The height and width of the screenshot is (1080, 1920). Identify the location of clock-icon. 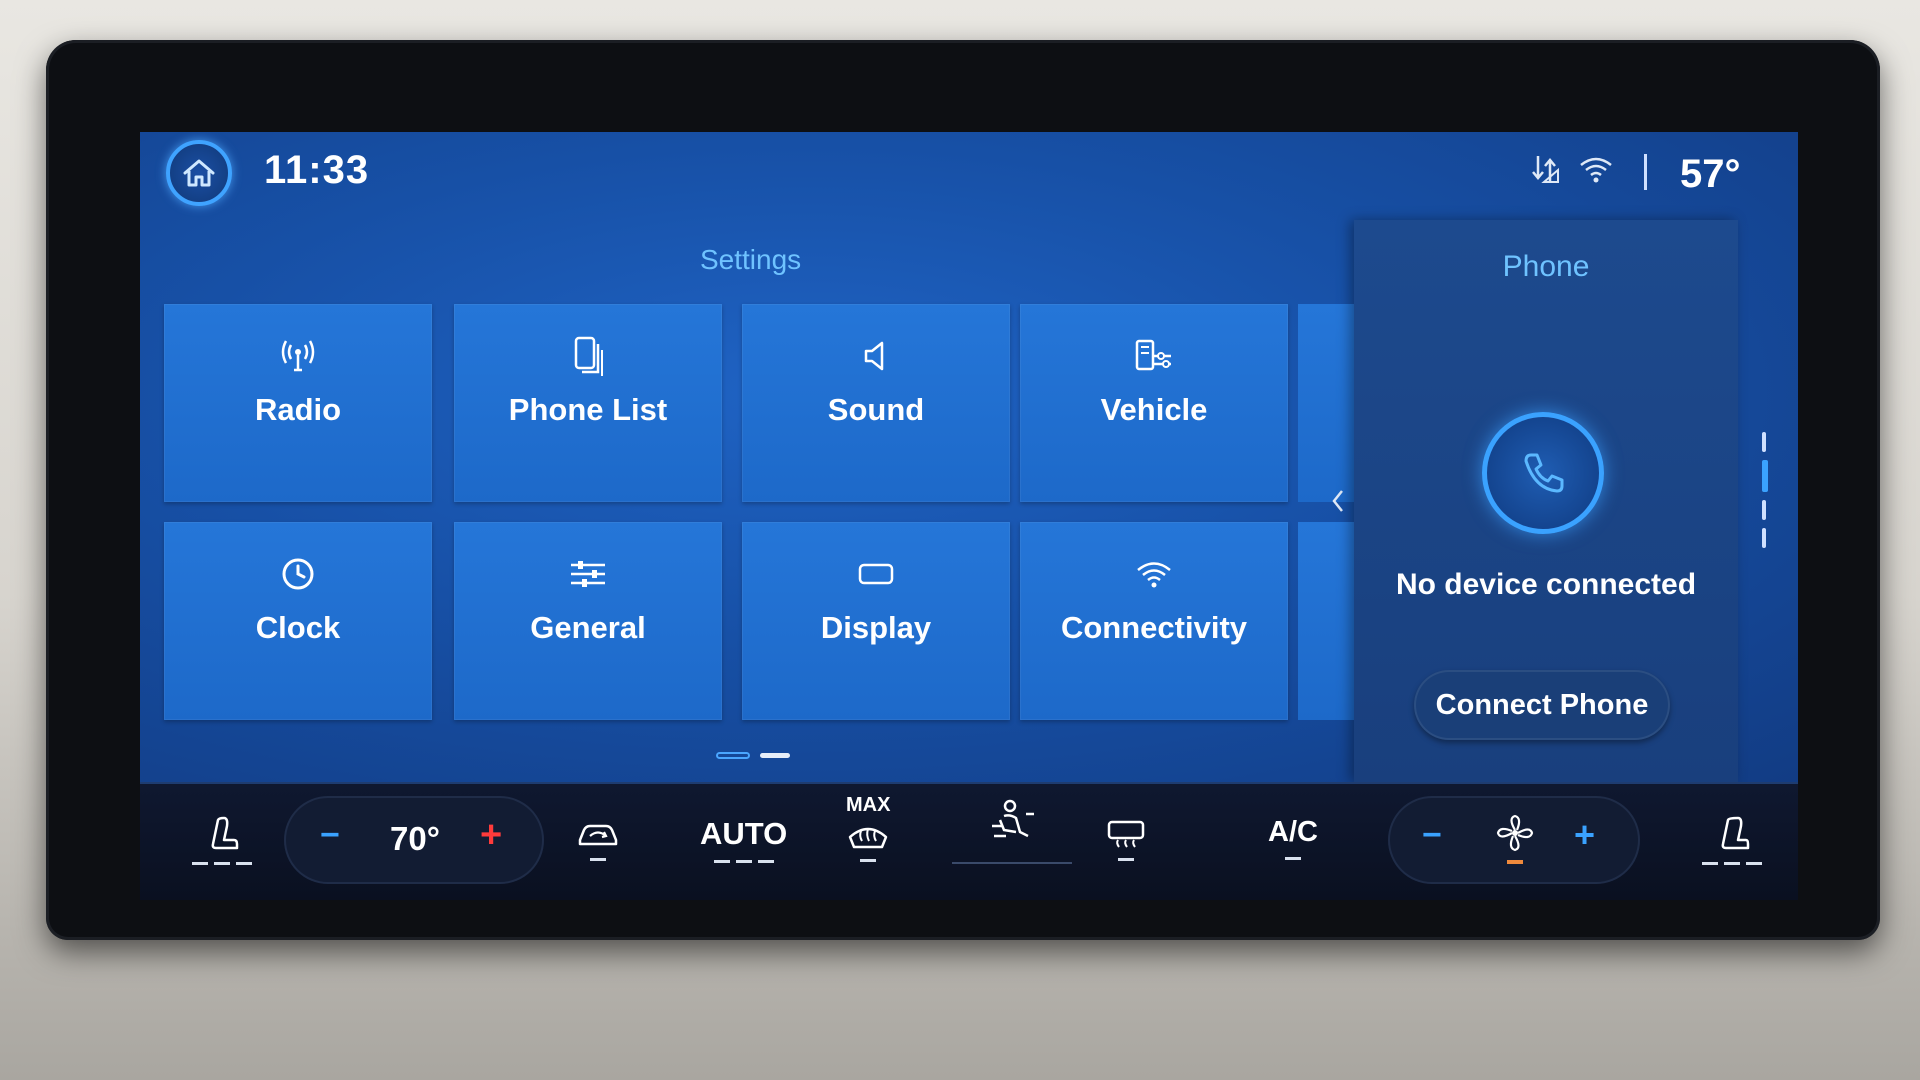
(298, 574).